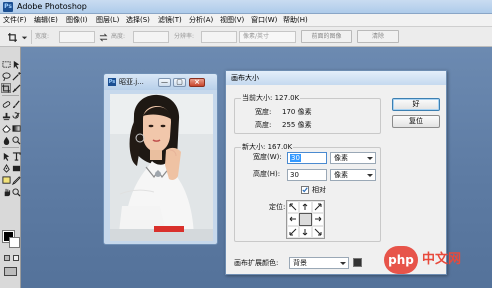 The height and width of the screenshot is (288, 492). I want to click on new-size-title: 新大小: 167.0K, so click(267, 147).